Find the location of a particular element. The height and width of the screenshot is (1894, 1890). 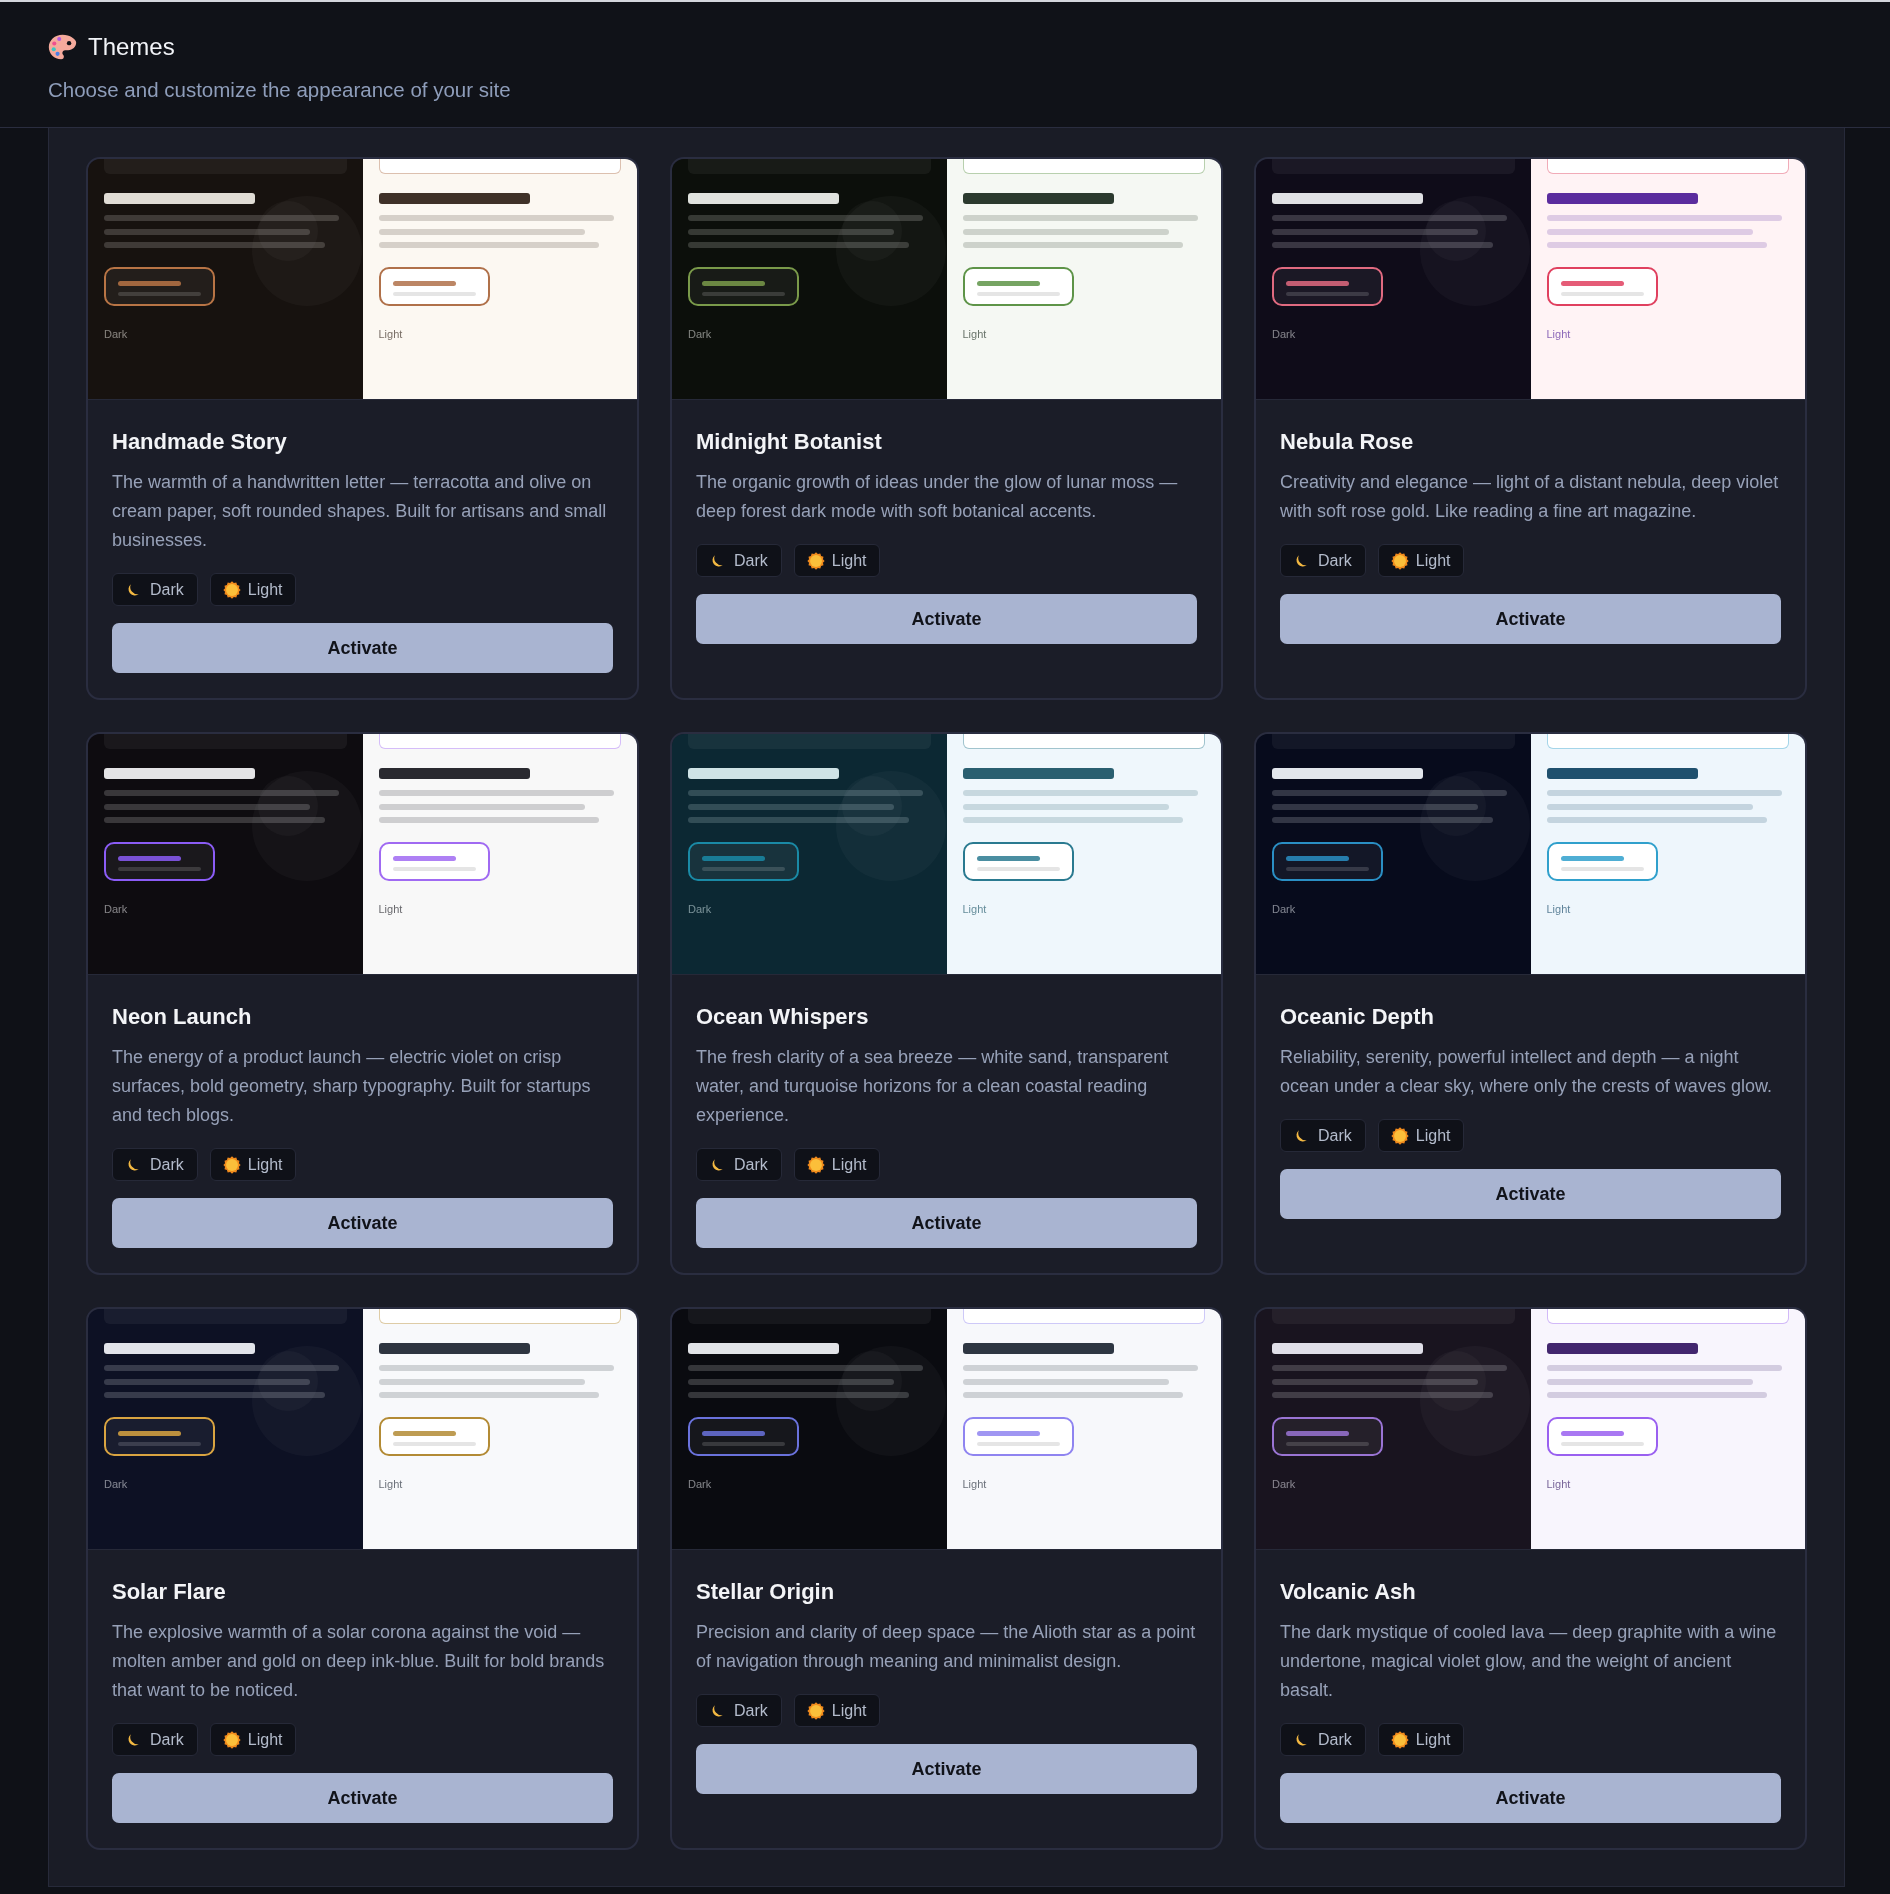

theme-description: Precision and clarity of deep space — the Alioth star as a point of navigation through meaning and minimalist design. is located at coordinates (946, 1647).